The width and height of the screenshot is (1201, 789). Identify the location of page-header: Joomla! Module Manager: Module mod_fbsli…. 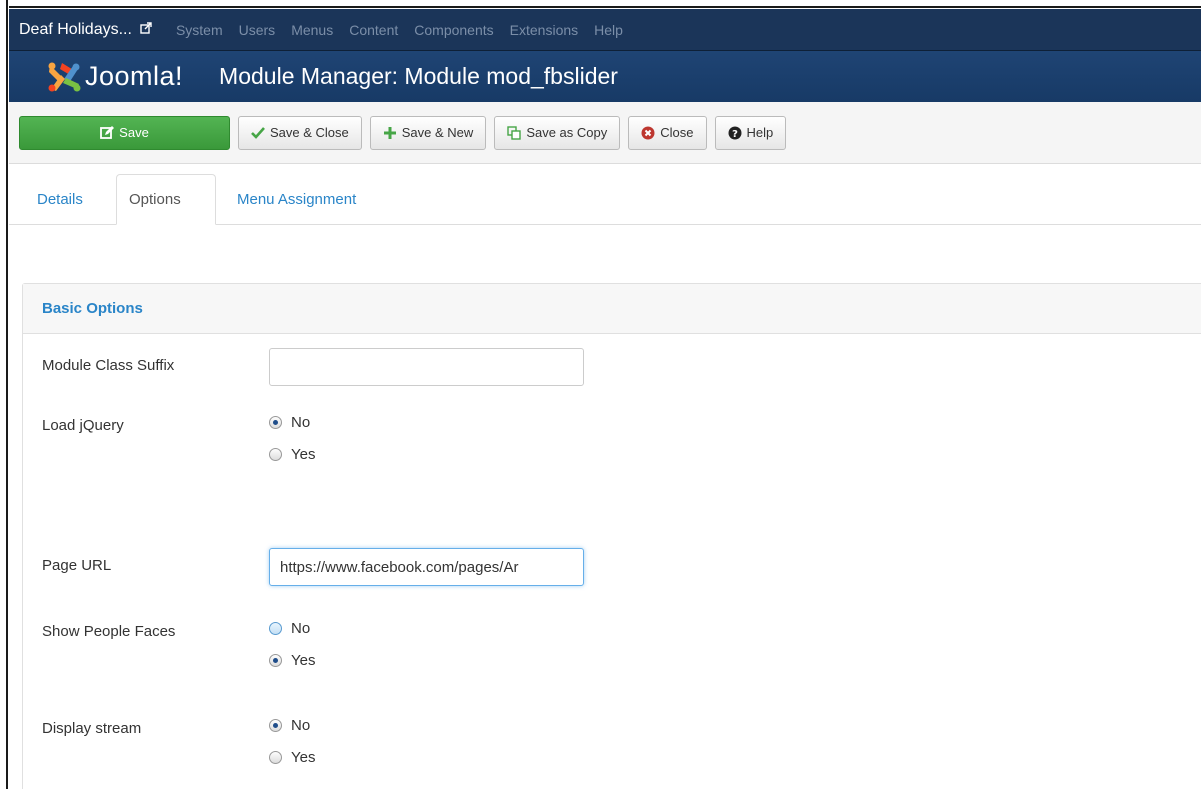
(605, 76).